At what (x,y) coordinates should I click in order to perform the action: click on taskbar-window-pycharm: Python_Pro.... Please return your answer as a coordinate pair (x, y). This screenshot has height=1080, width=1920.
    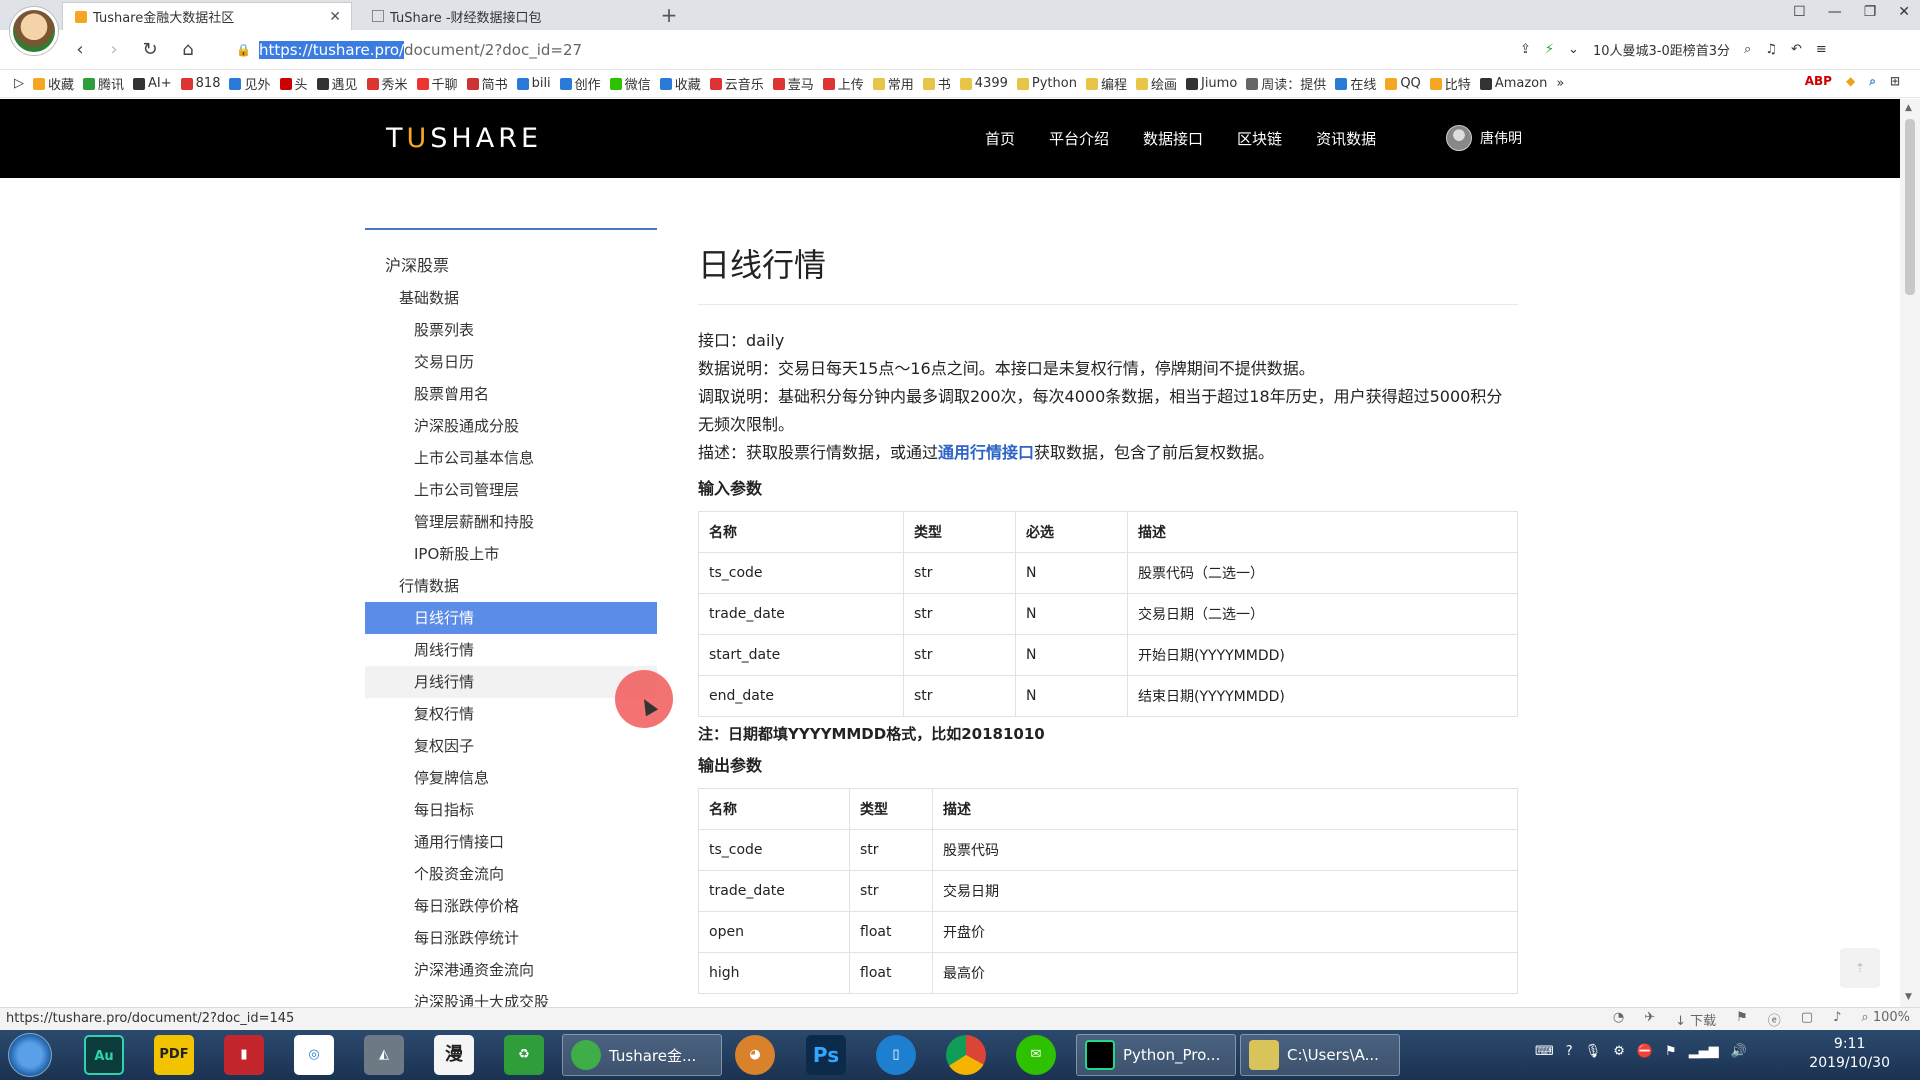
    Looking at the image, I should click on (1156, 1055).